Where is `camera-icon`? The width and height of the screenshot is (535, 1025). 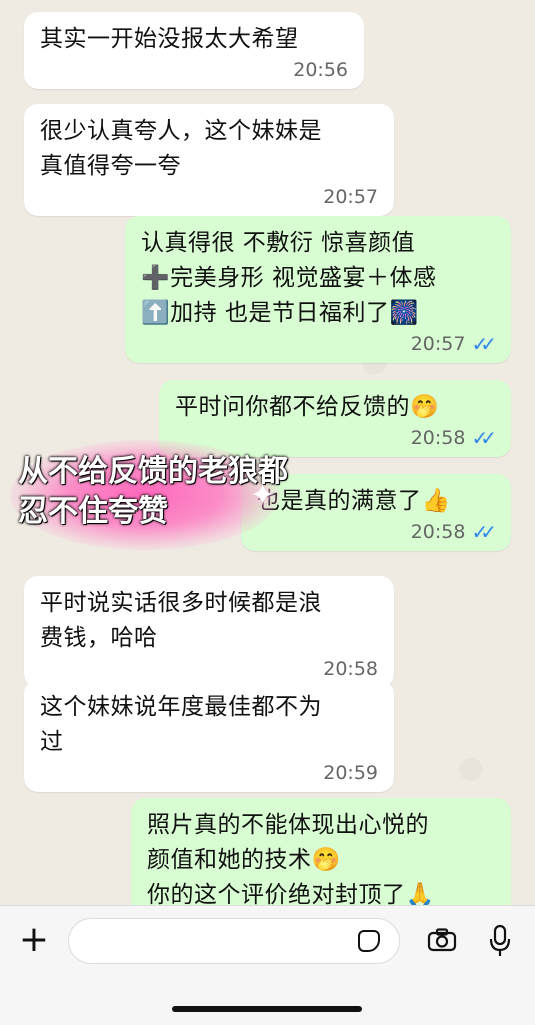 camera-icon is located at coordinates (442, 940).